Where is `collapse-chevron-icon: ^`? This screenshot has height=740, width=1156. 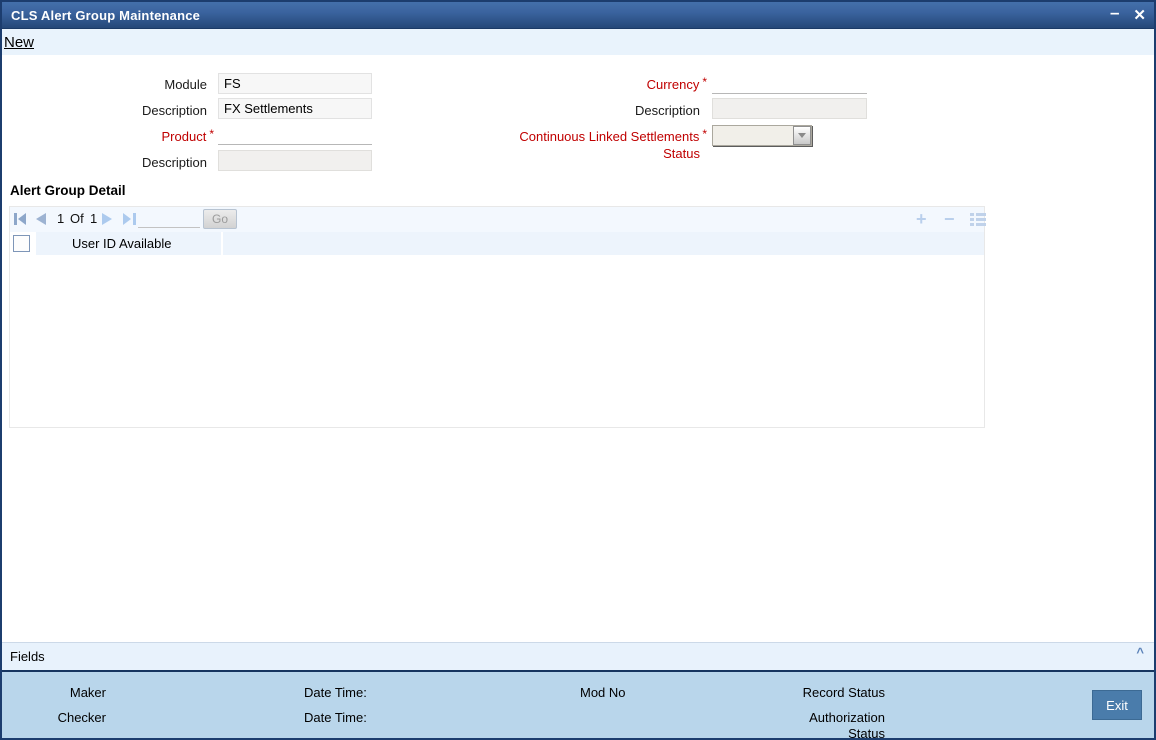
collapse-chevron-icon: ^ is located at coordinates (1140, 652).